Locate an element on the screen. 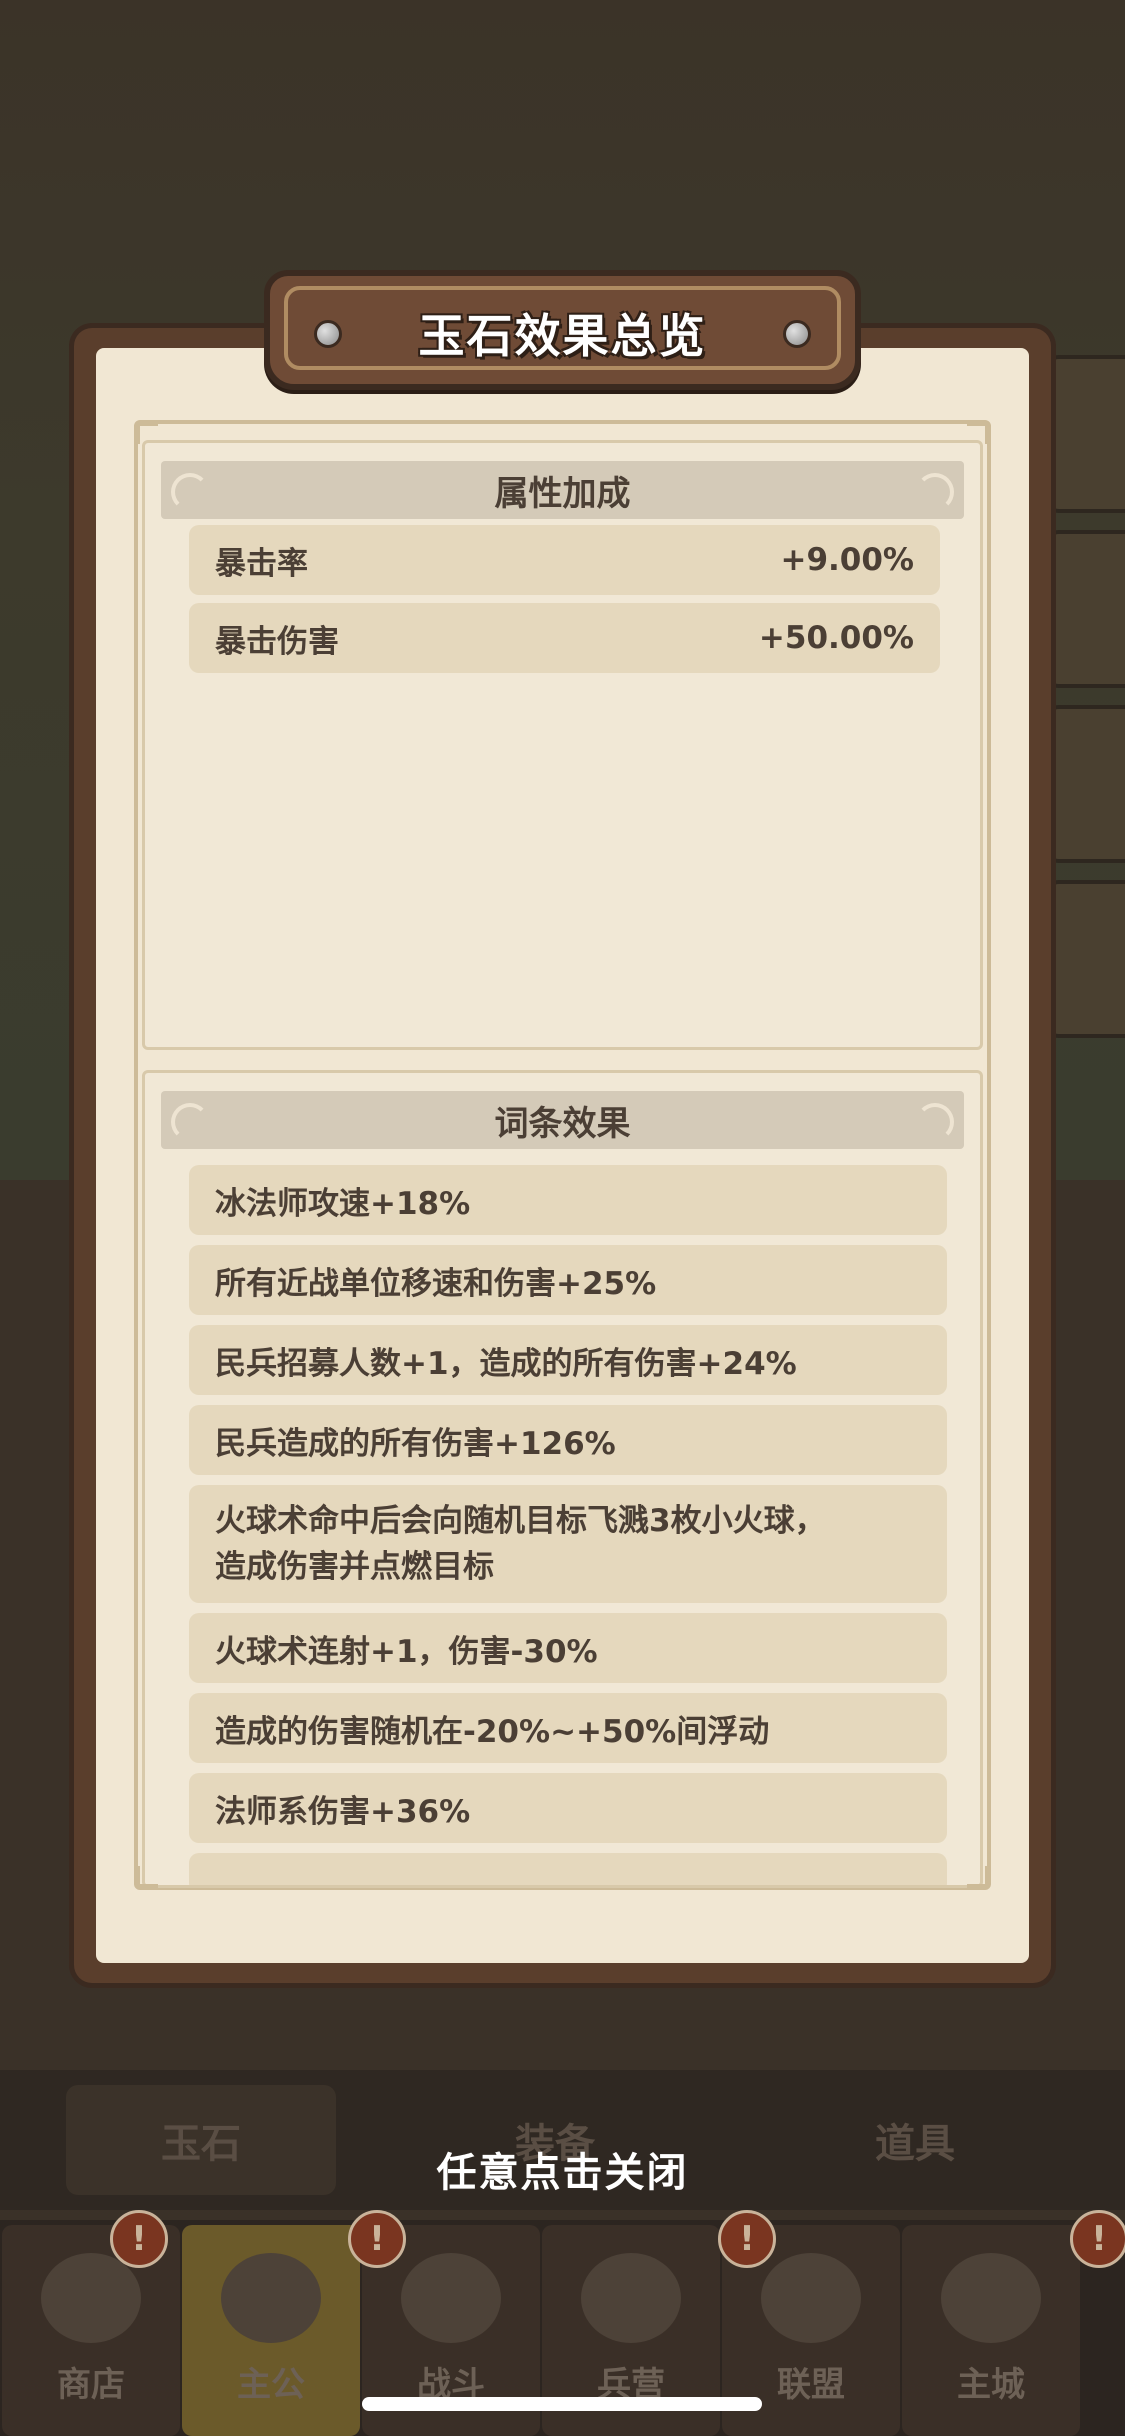 This screenshot has width=1125, height=2436. banner-icon is located at coordinates (811, 2298).